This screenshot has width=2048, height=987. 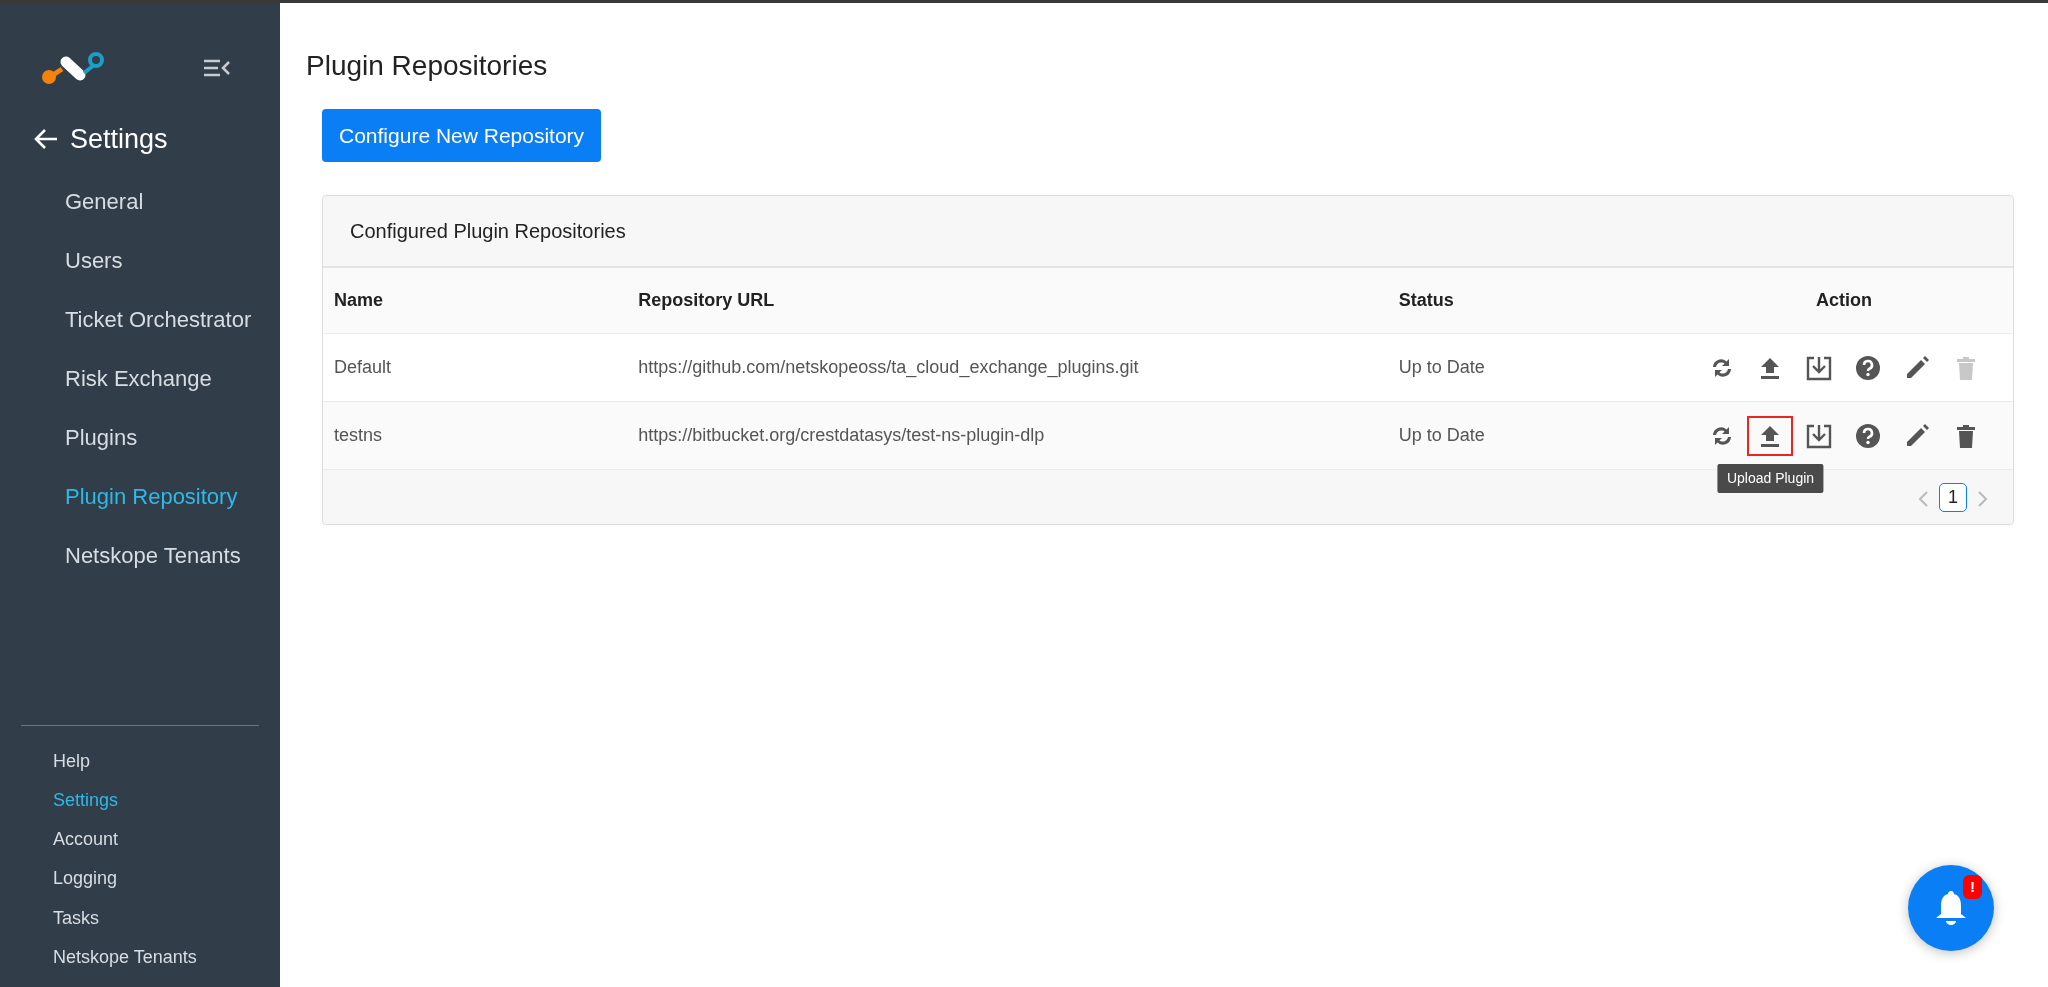 What do you see at coordinates (140, 378) in the screenshot?
I see `sidebar-item: Risk Exchange` at bounding box center [140, 378].